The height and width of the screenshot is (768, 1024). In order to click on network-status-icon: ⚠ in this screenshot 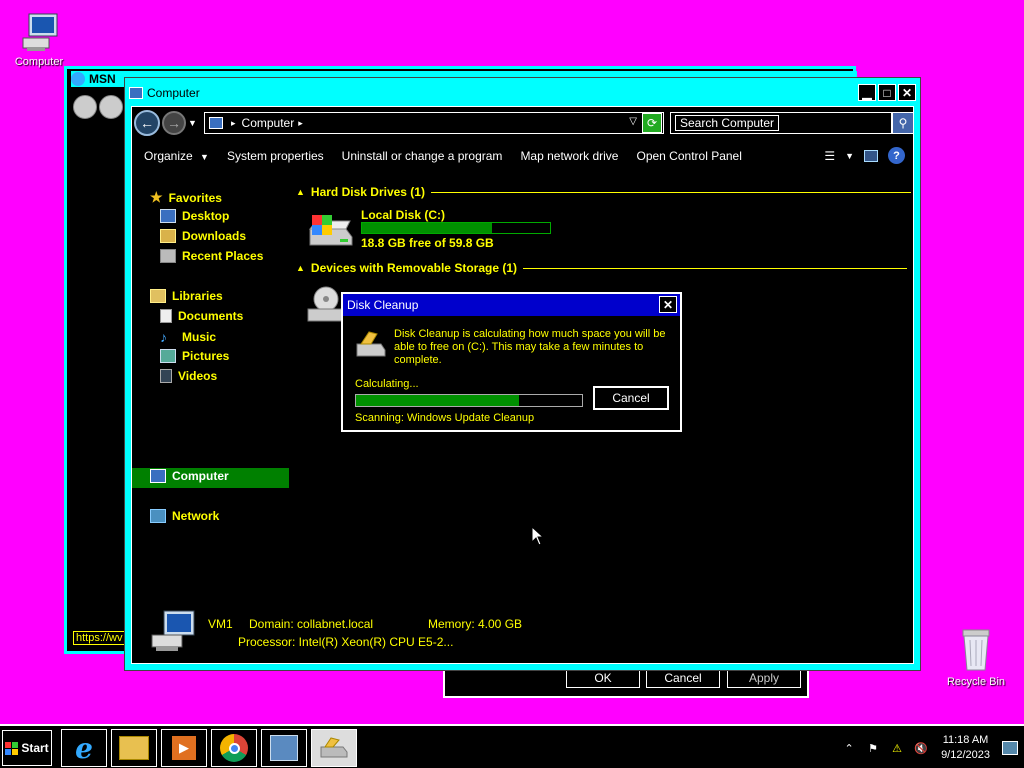, I will do `click(897, 748)`.